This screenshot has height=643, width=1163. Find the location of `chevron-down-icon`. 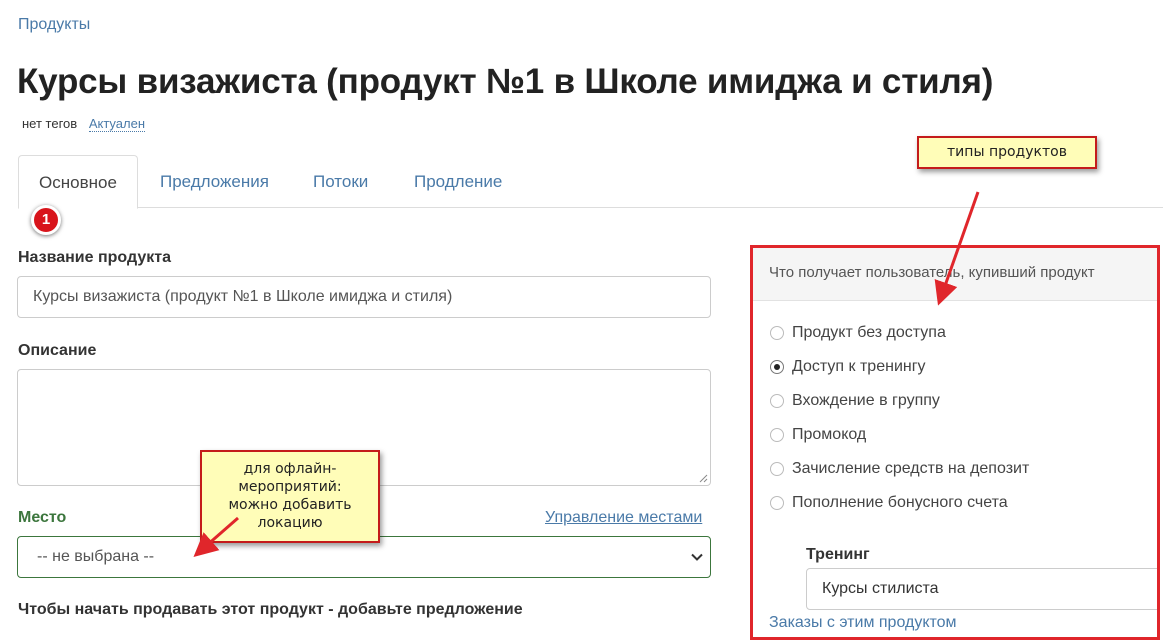

chevron-down-icon is located at coordinates (697, 557).